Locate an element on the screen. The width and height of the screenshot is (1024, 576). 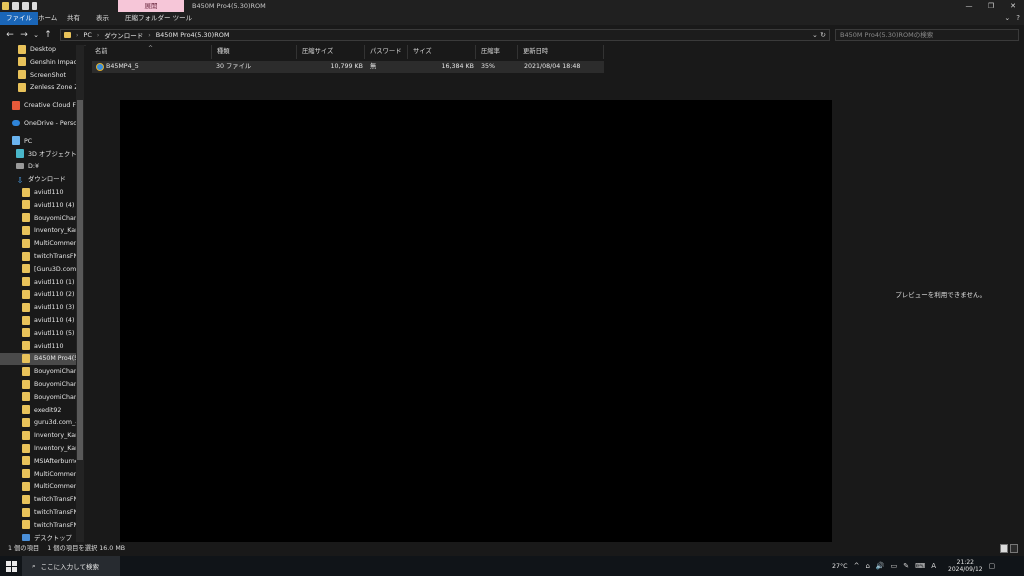
nav-item: ScreenShot is located at coordinates (38, 76).